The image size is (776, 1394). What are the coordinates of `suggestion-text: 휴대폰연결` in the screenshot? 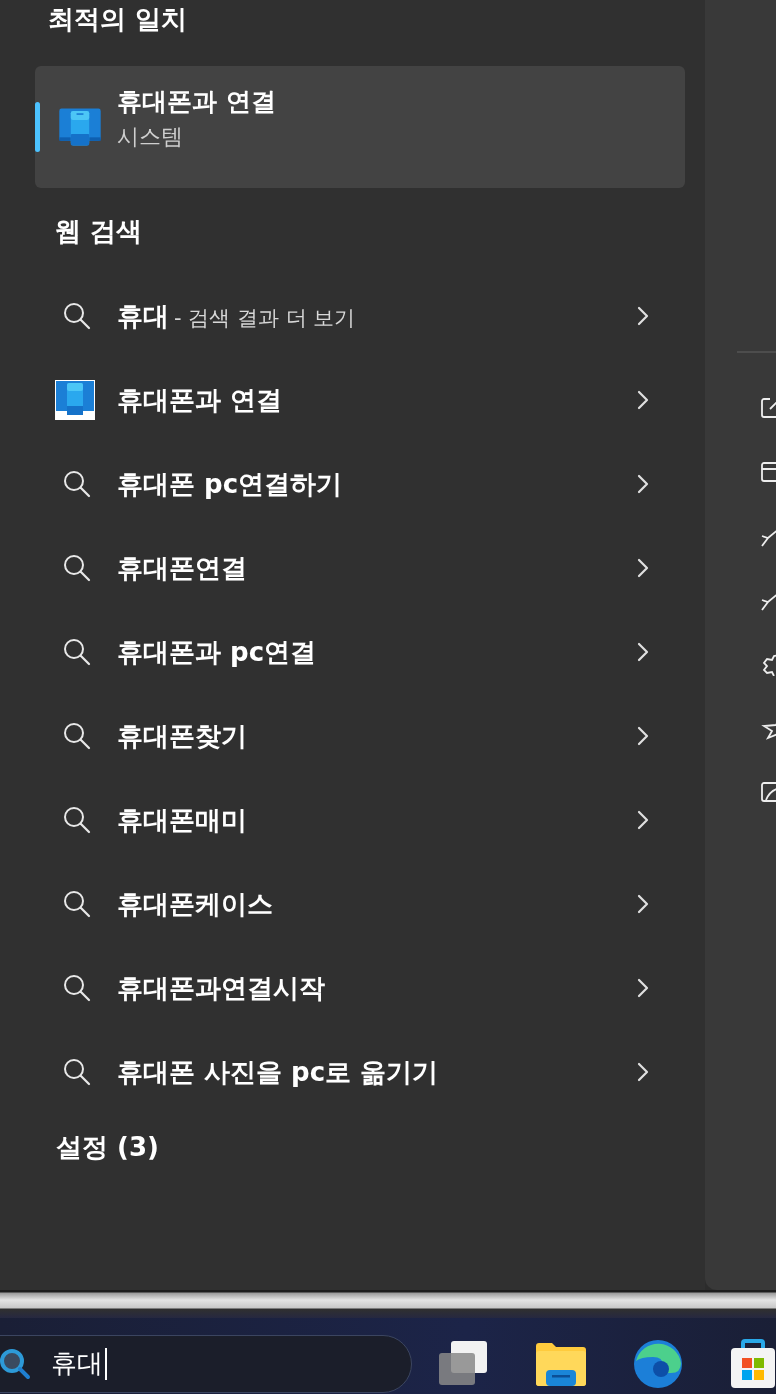 It's located at (182, 567).